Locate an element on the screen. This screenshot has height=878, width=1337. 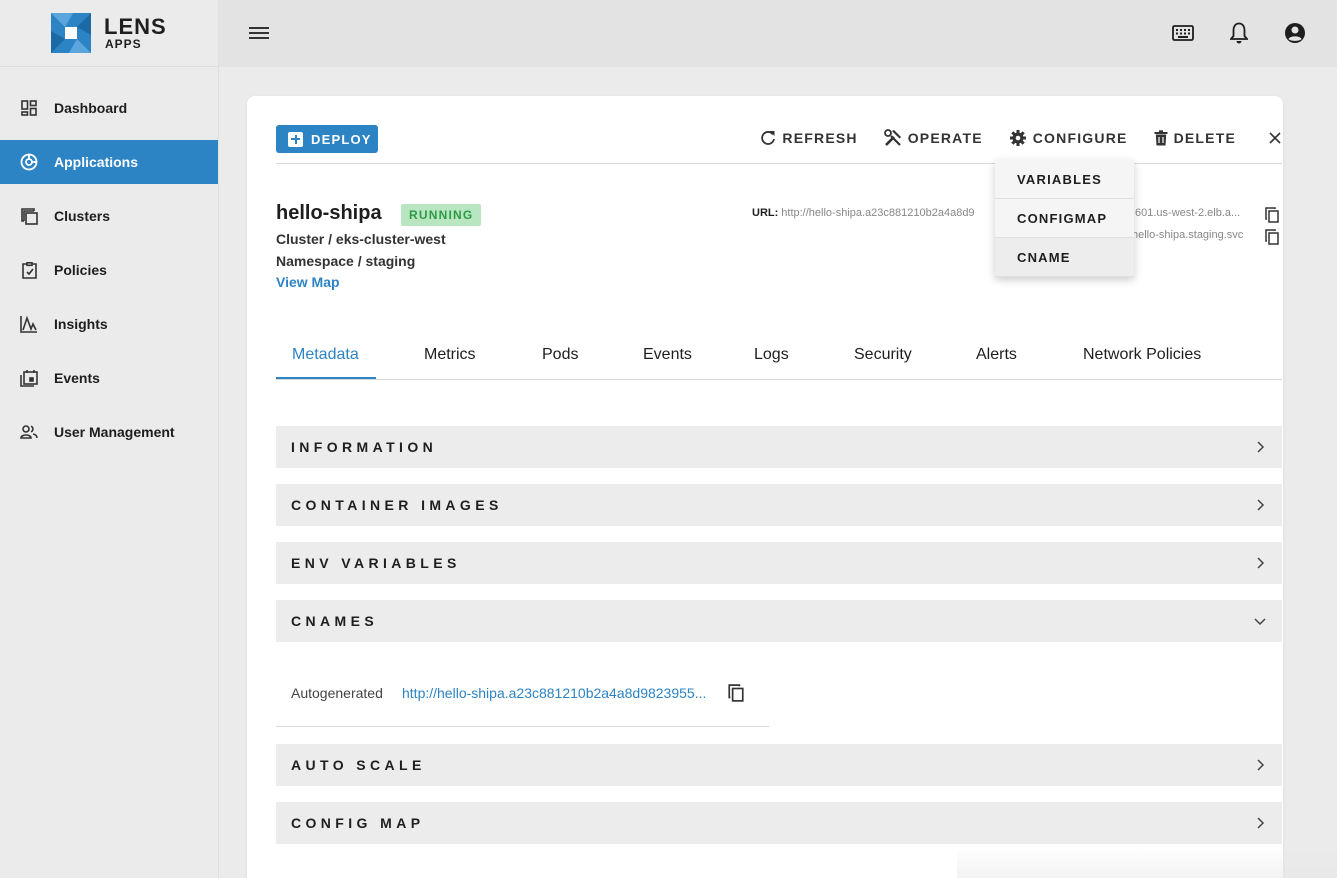
internal-url-text: hello-shipa.staging.svc is located at coordinates (1187, 235).